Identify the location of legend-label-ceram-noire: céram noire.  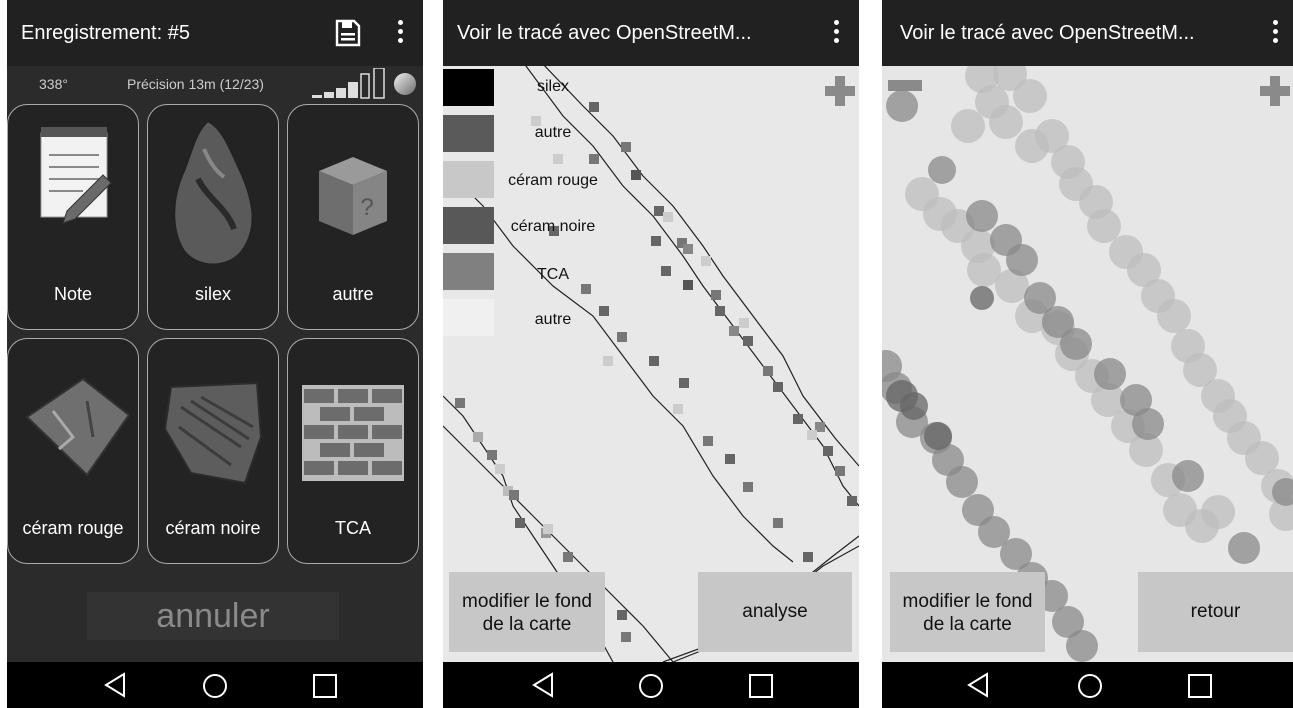
(553, 226).